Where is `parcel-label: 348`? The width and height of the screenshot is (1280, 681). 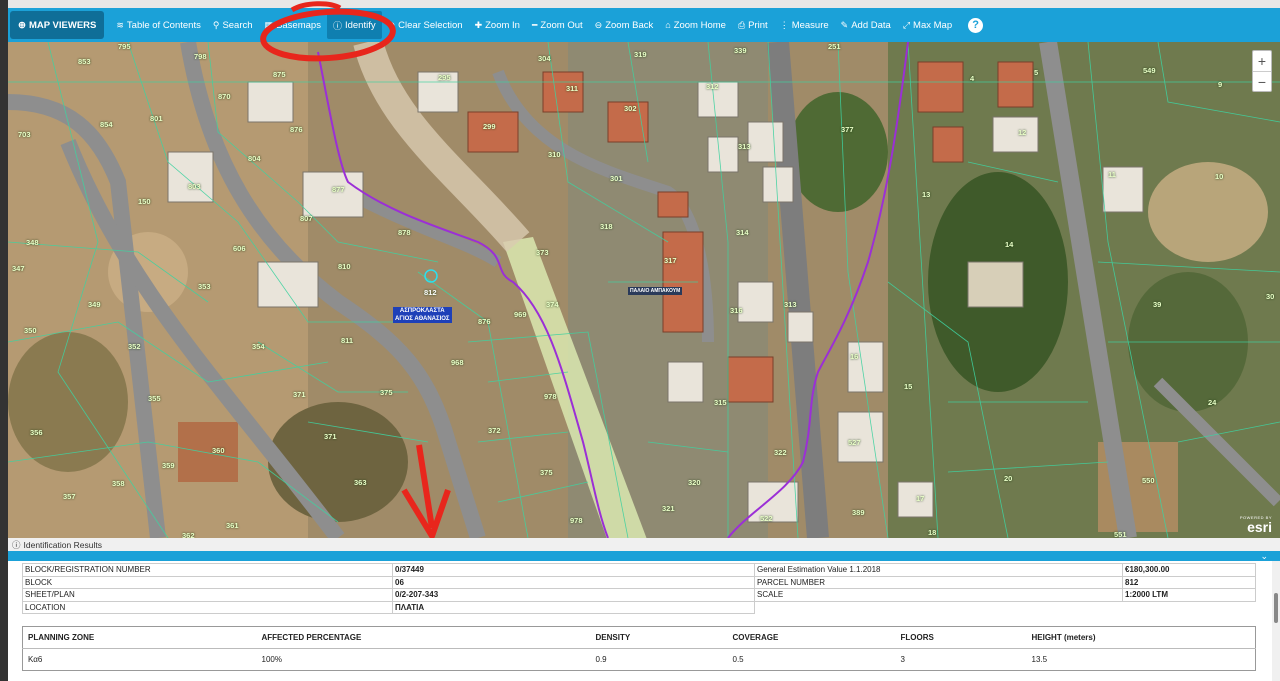
parcel-label: 348 is located at coordinates (32, 242).